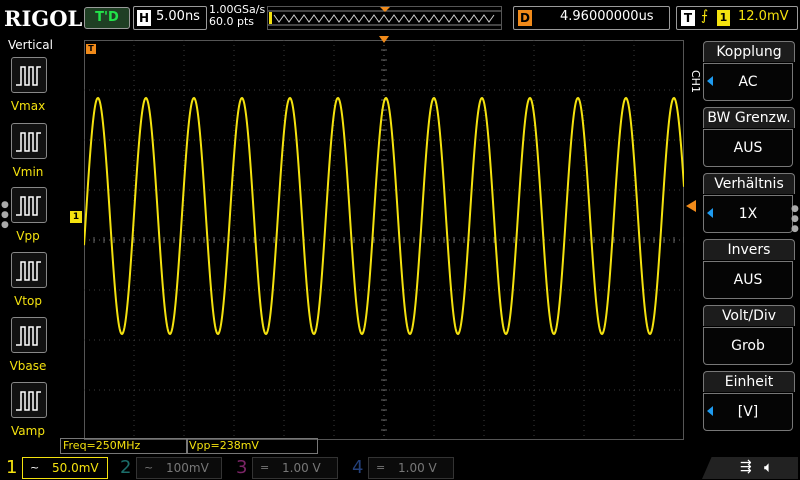 Image resolution: width=800 pixels, height=480 pixels. I want to click on timebase-value: 5.00ns, so click(178, 16).